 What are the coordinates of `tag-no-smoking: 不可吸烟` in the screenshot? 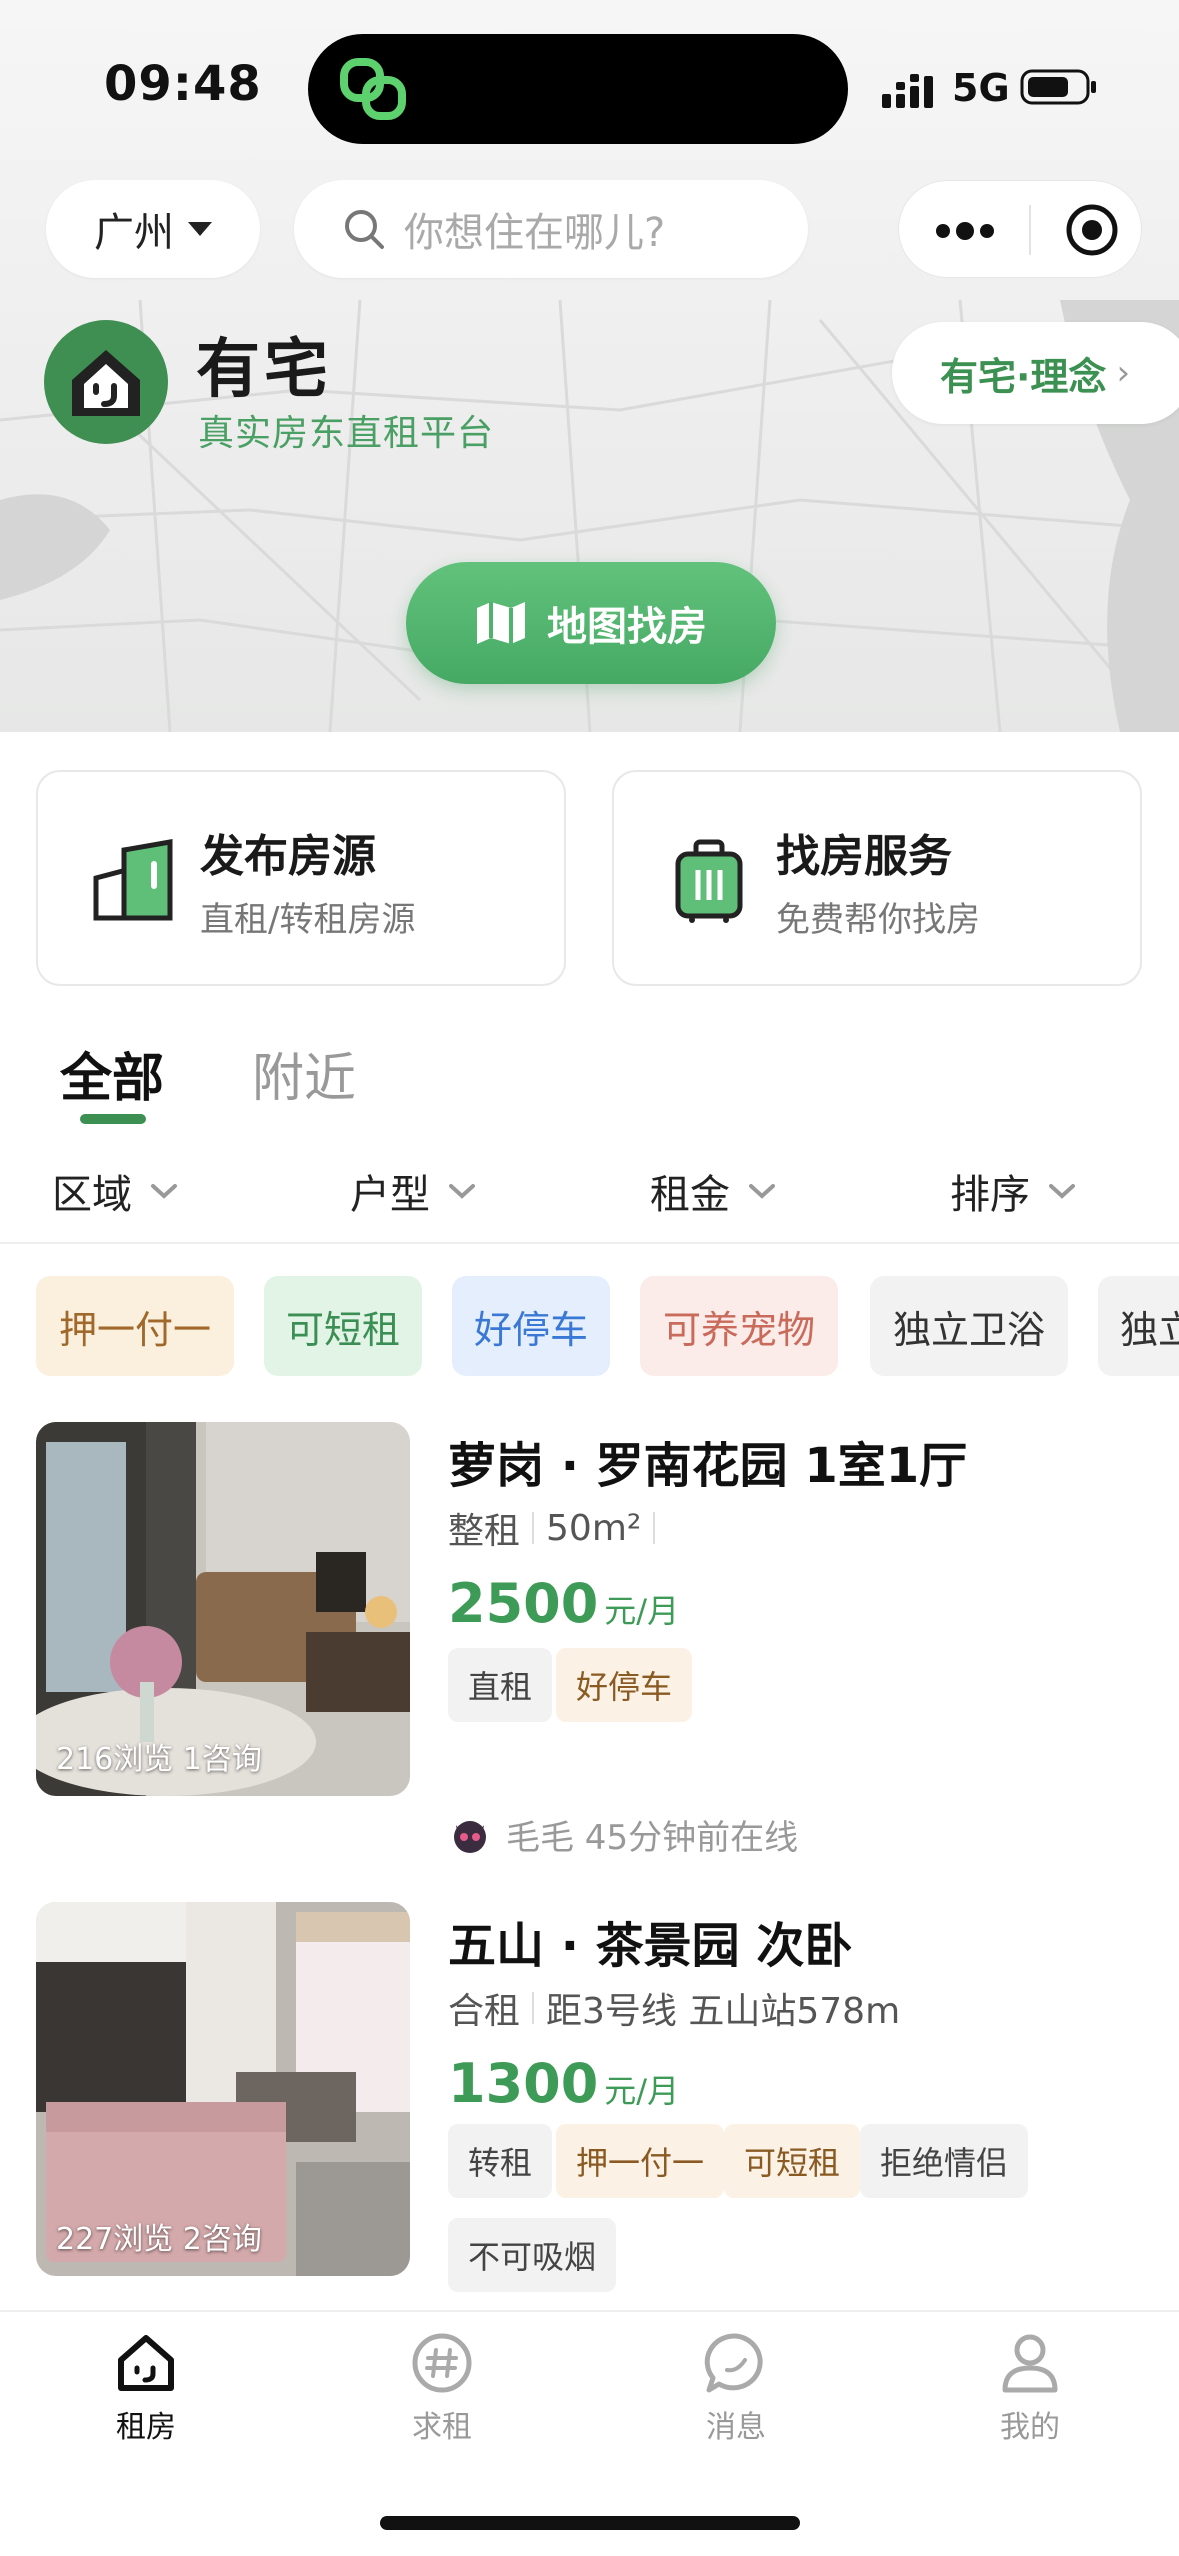 It's located at (532, 2255).